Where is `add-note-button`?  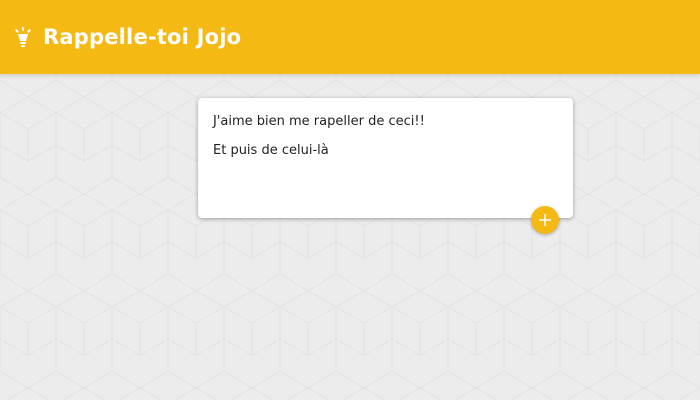 add-note-button is located at coordinates (545, 220).